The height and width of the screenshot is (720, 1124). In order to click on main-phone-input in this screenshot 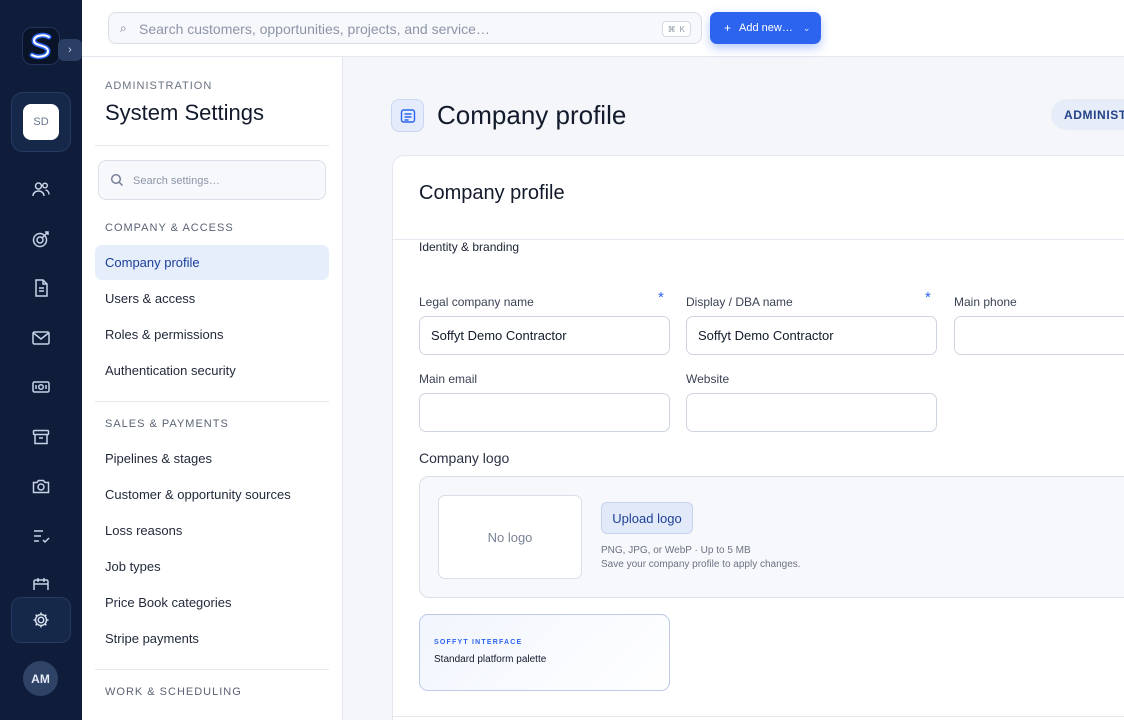, I will do `click(1039, 335)`.